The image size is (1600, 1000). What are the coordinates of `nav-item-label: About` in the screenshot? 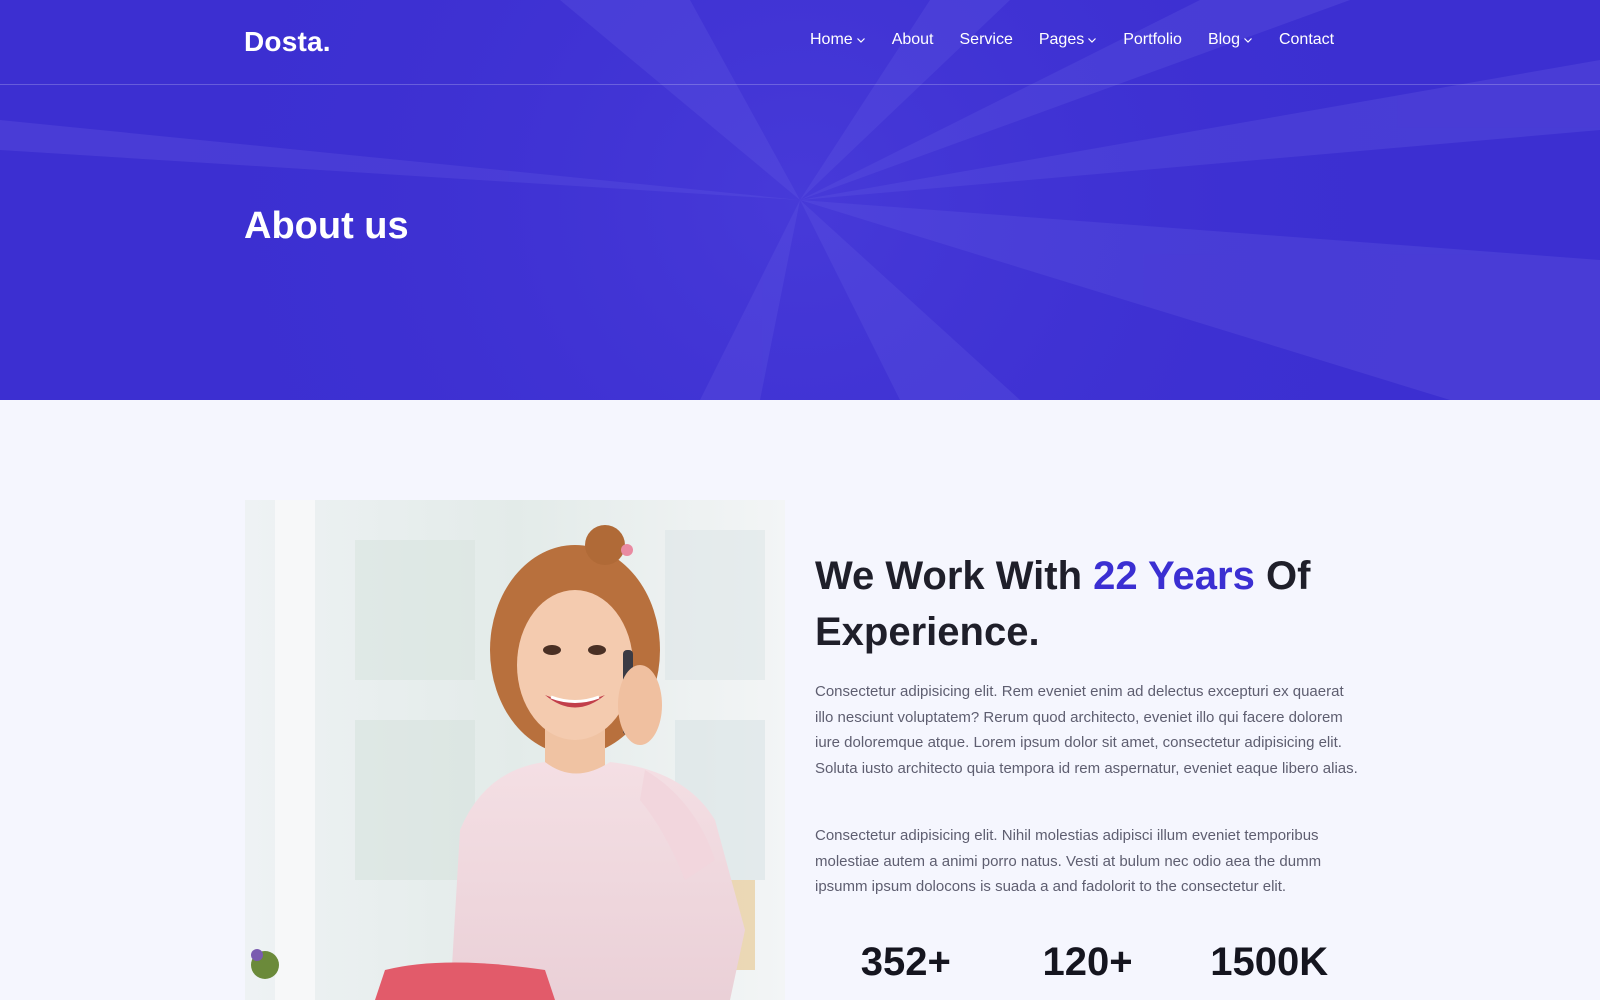 It's located at (912, 39).